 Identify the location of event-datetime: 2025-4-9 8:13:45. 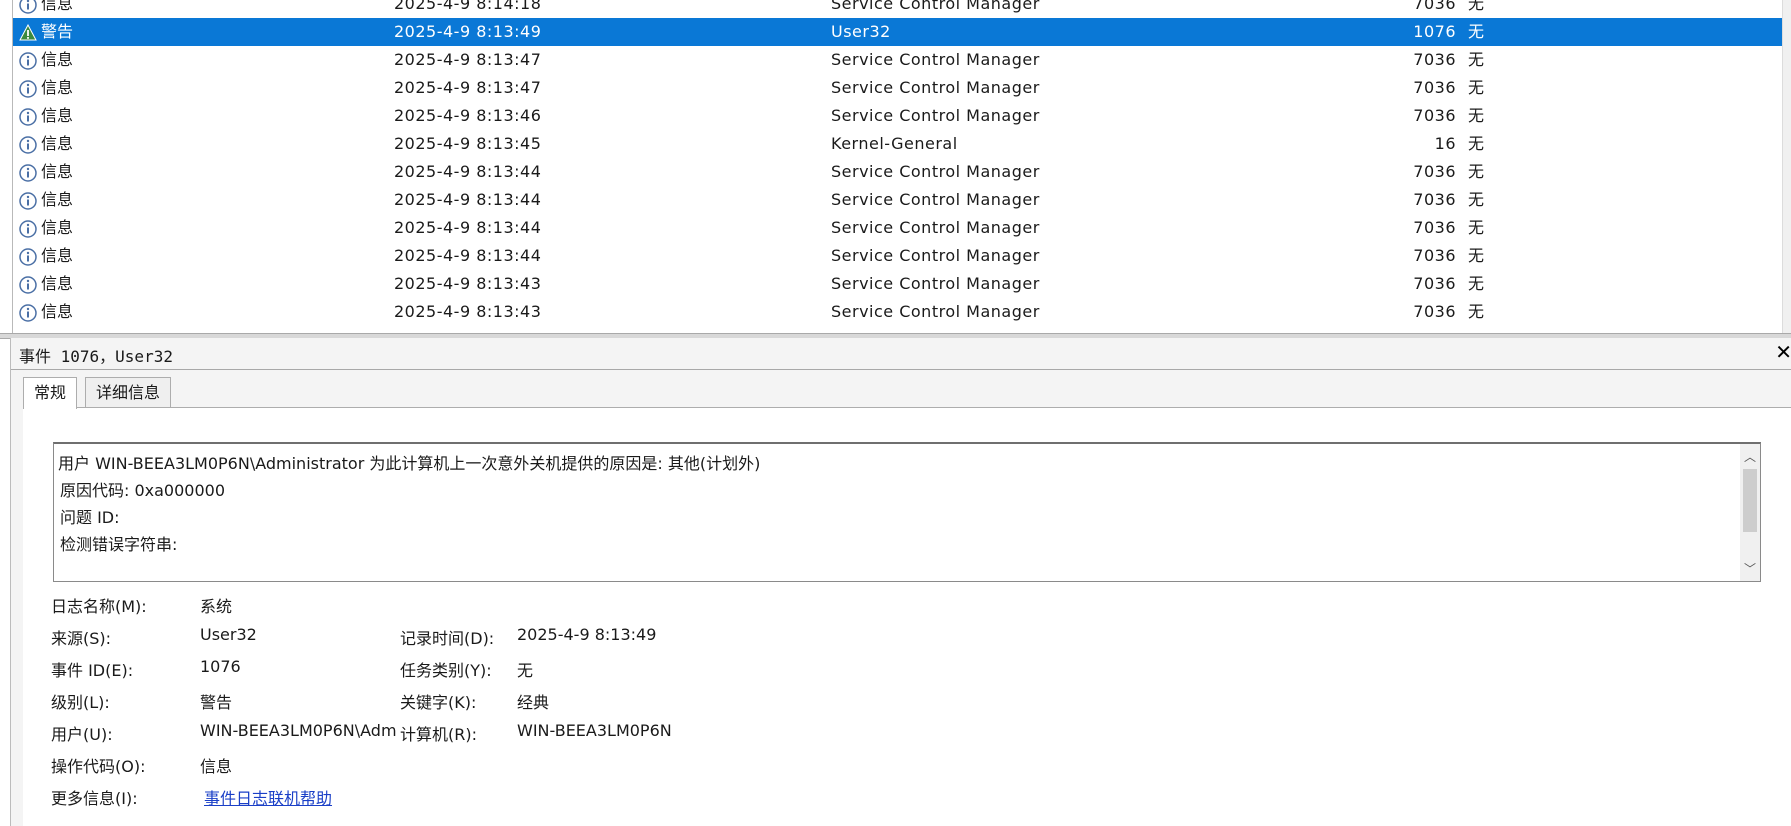
(468, 143).